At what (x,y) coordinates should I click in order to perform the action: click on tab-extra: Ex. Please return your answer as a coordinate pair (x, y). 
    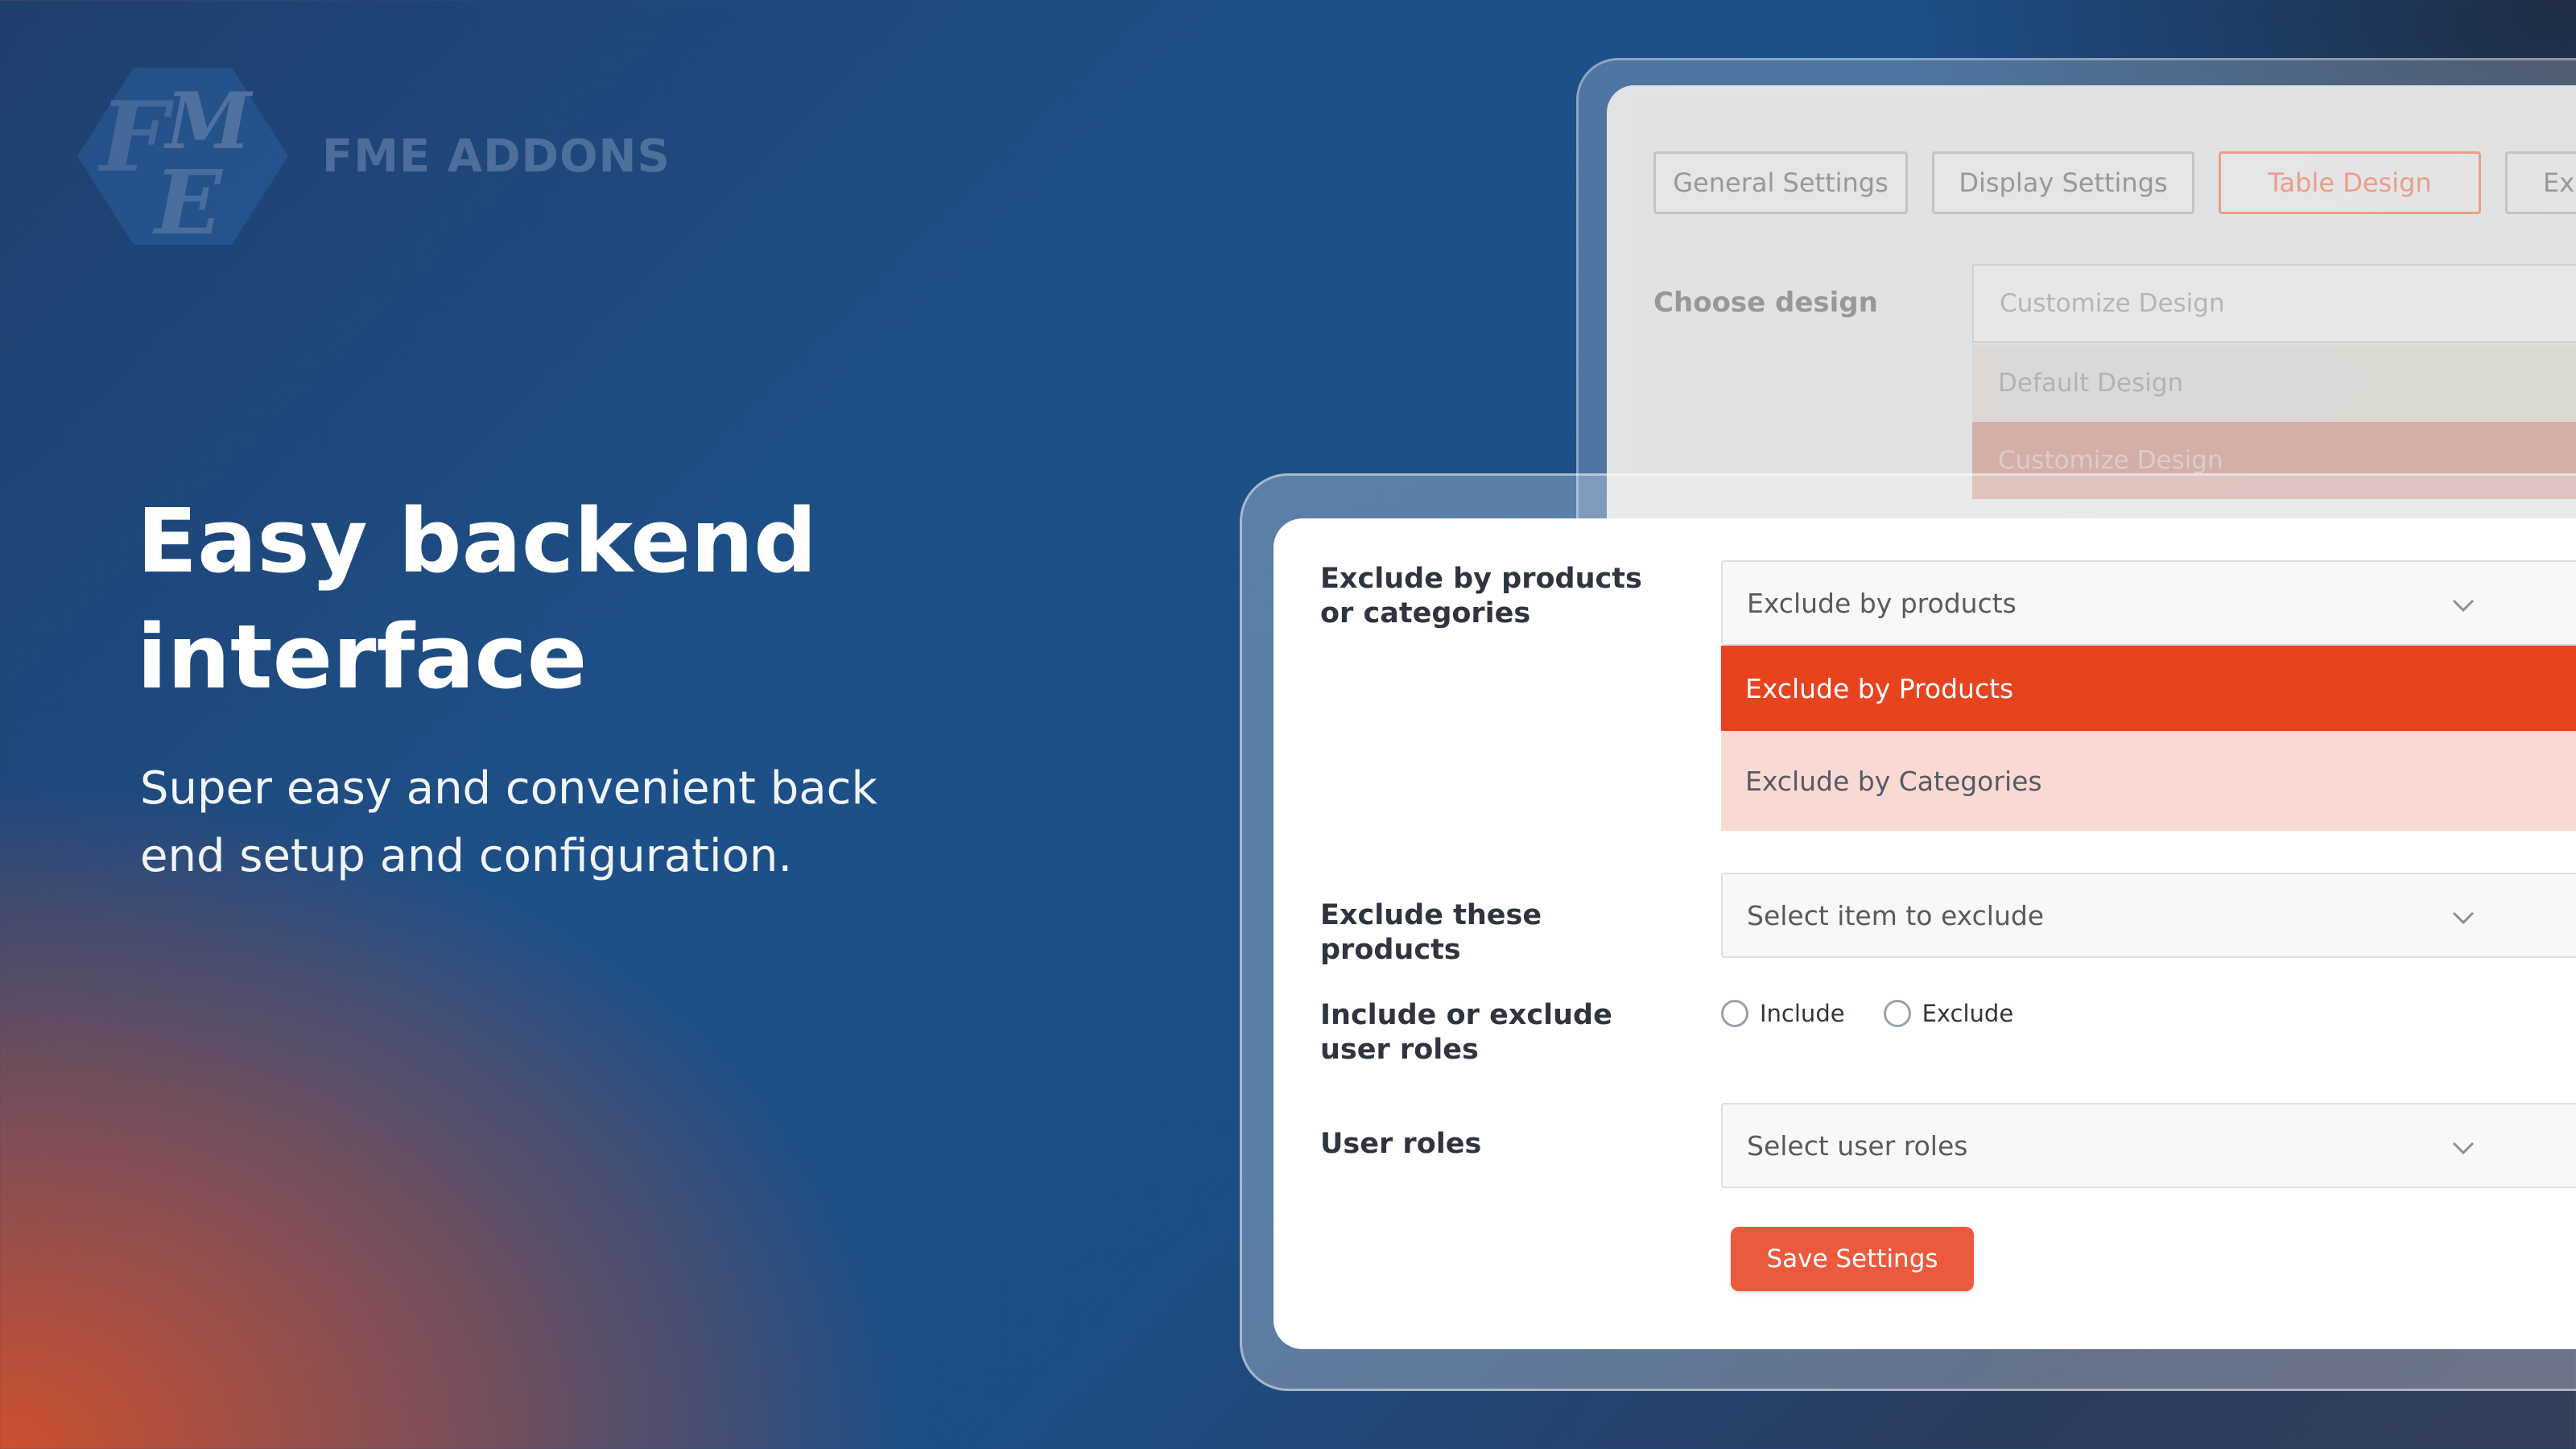
    Looking at the image, I should click on (2540, 182).